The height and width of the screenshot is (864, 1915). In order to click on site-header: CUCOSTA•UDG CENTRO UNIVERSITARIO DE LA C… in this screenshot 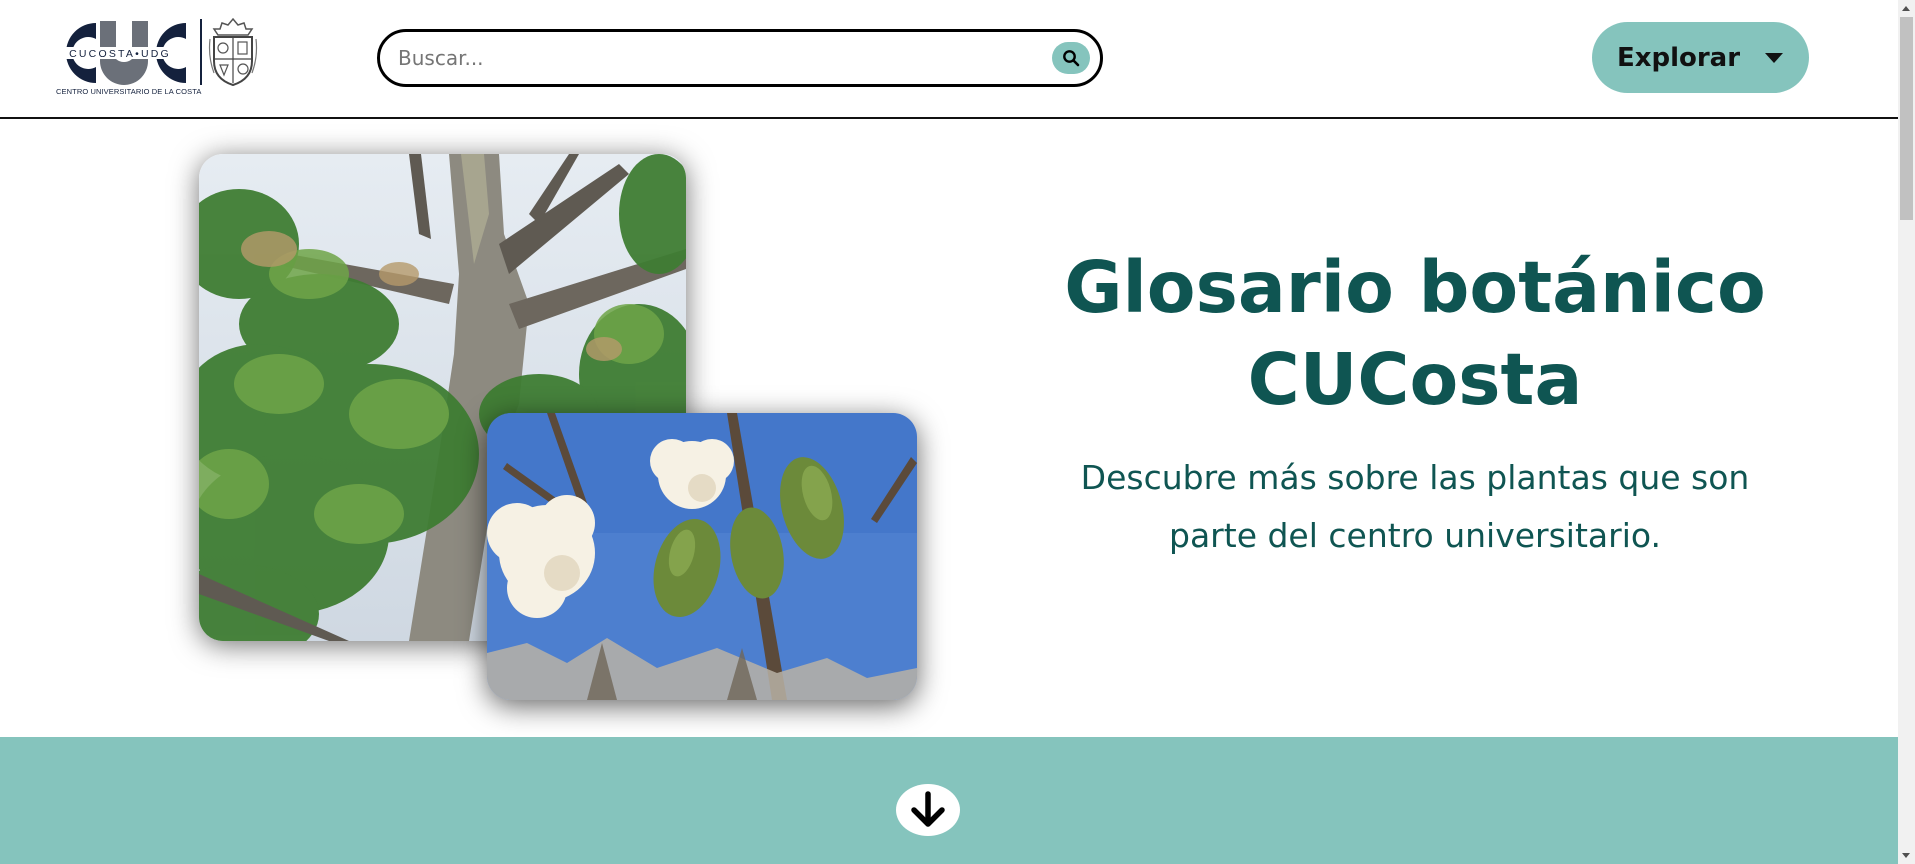, I will do `click(949, 59)`.